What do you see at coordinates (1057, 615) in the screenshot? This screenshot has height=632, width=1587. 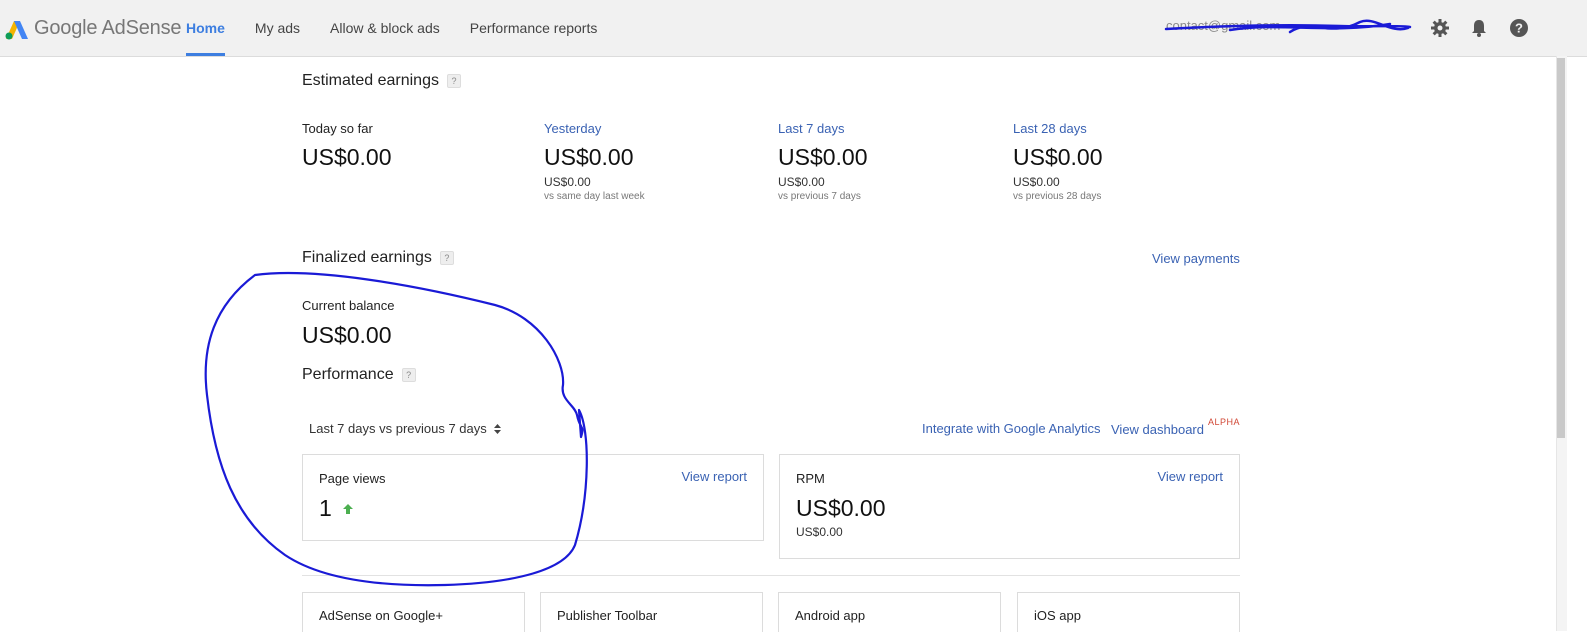 I see `app-card-label: iOS app` at bounding box center [1057, 615].